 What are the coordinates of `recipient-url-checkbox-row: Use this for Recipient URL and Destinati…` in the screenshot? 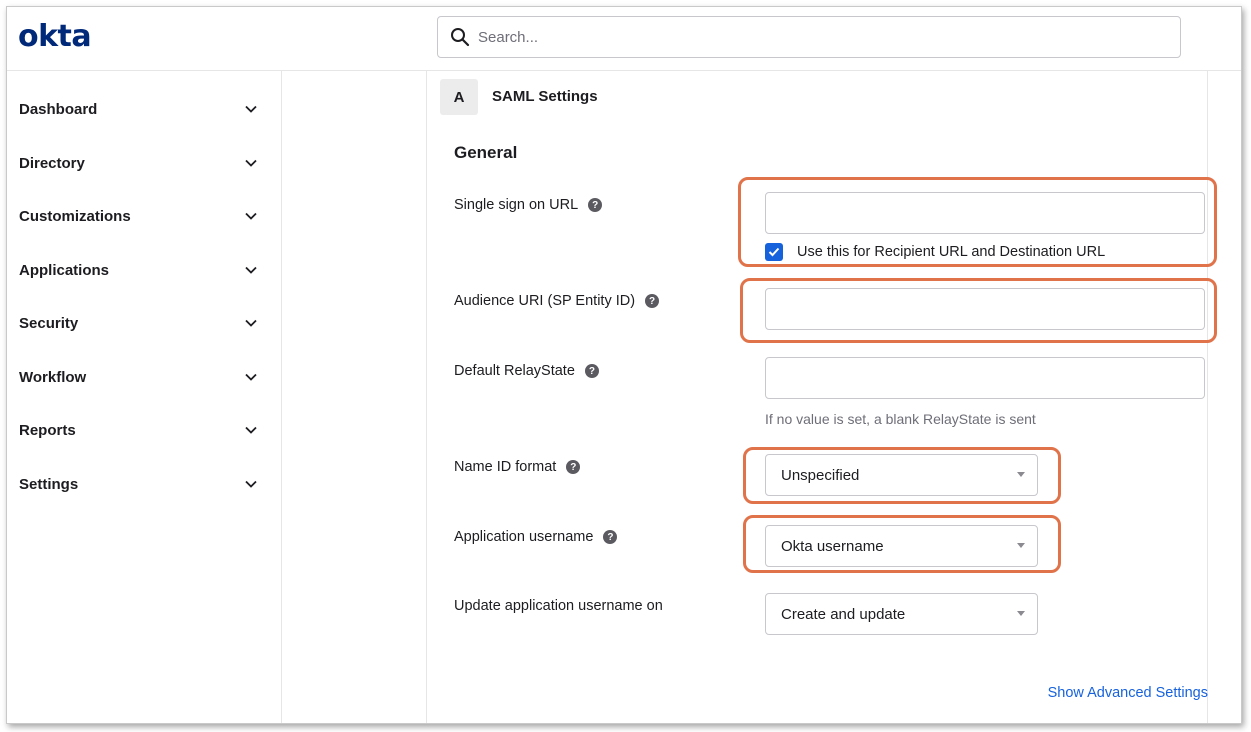 It's located at (935, 252).